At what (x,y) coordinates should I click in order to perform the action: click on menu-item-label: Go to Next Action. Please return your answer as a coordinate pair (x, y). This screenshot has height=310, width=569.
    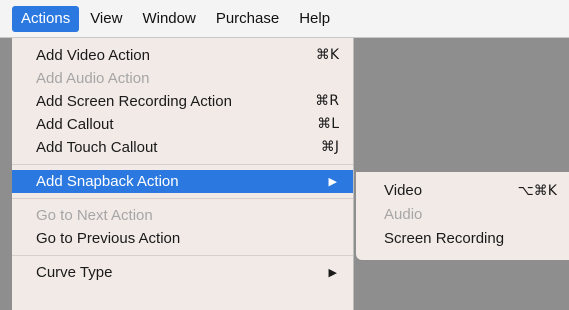
    Looking at the image, I should click on (94, 215).